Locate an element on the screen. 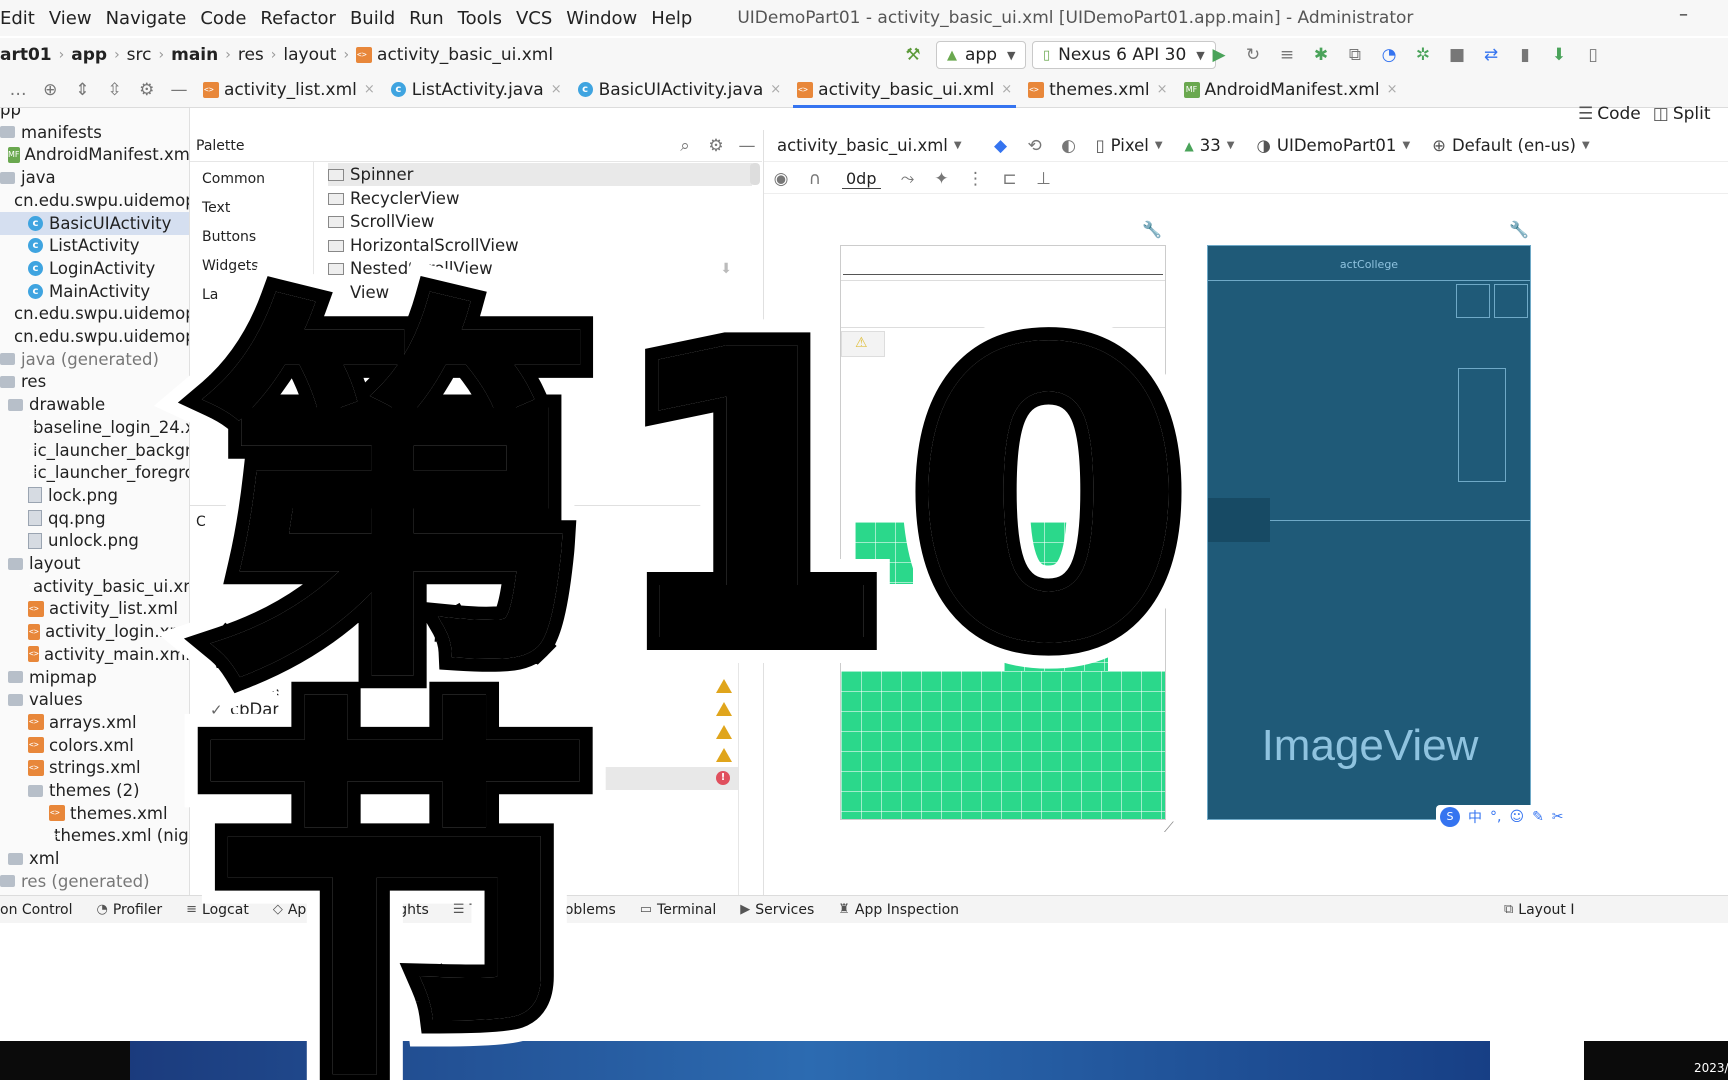 This screenshot has width=1728, height=1080. tab-basicuiactivity-java: c BasicUIActivity.java × is located at coordinates (680, 90).